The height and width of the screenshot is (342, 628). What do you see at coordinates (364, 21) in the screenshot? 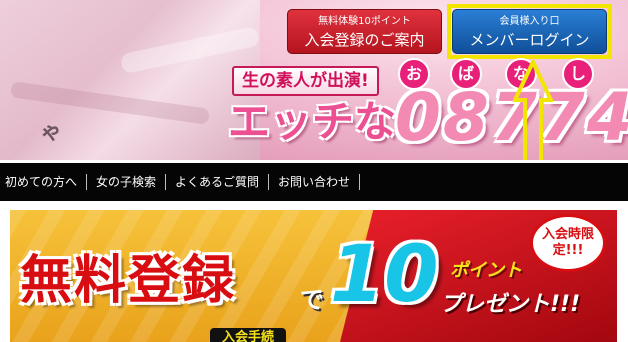
I see `register-button-subtitle: 無料体験10ポイント` at bounding box center [364, 21].